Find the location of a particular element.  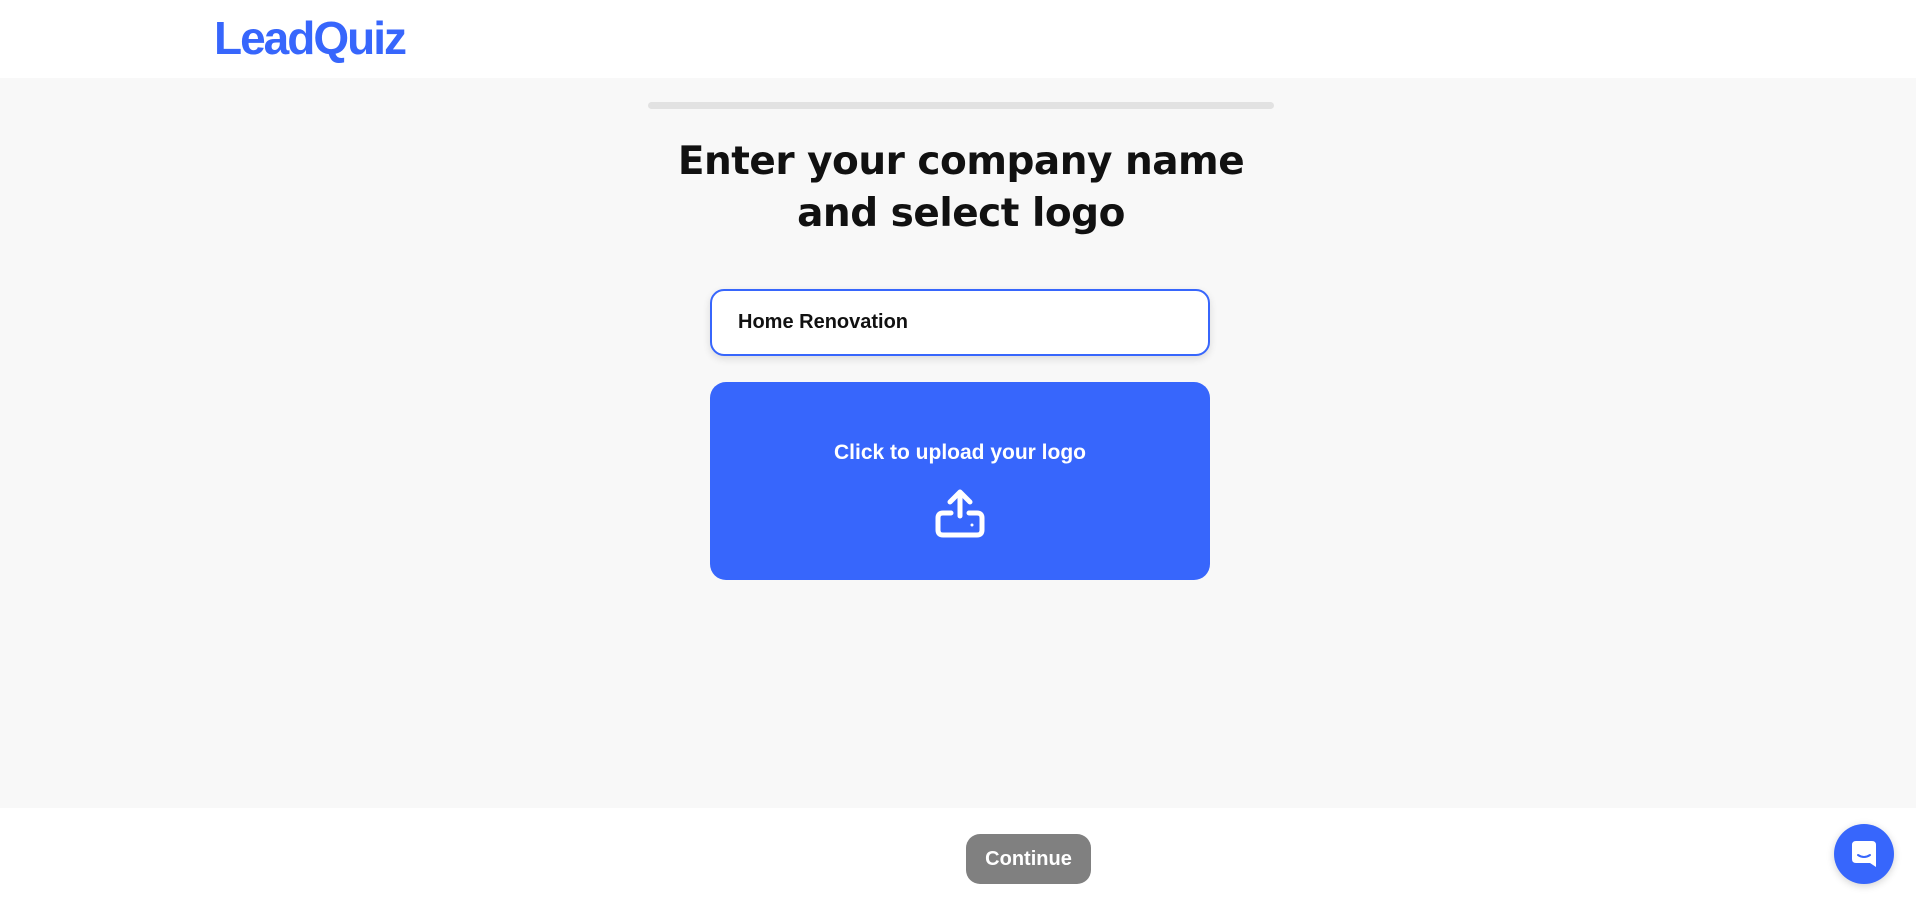

continue-button: Continue is located at coordinates (1028, 859).